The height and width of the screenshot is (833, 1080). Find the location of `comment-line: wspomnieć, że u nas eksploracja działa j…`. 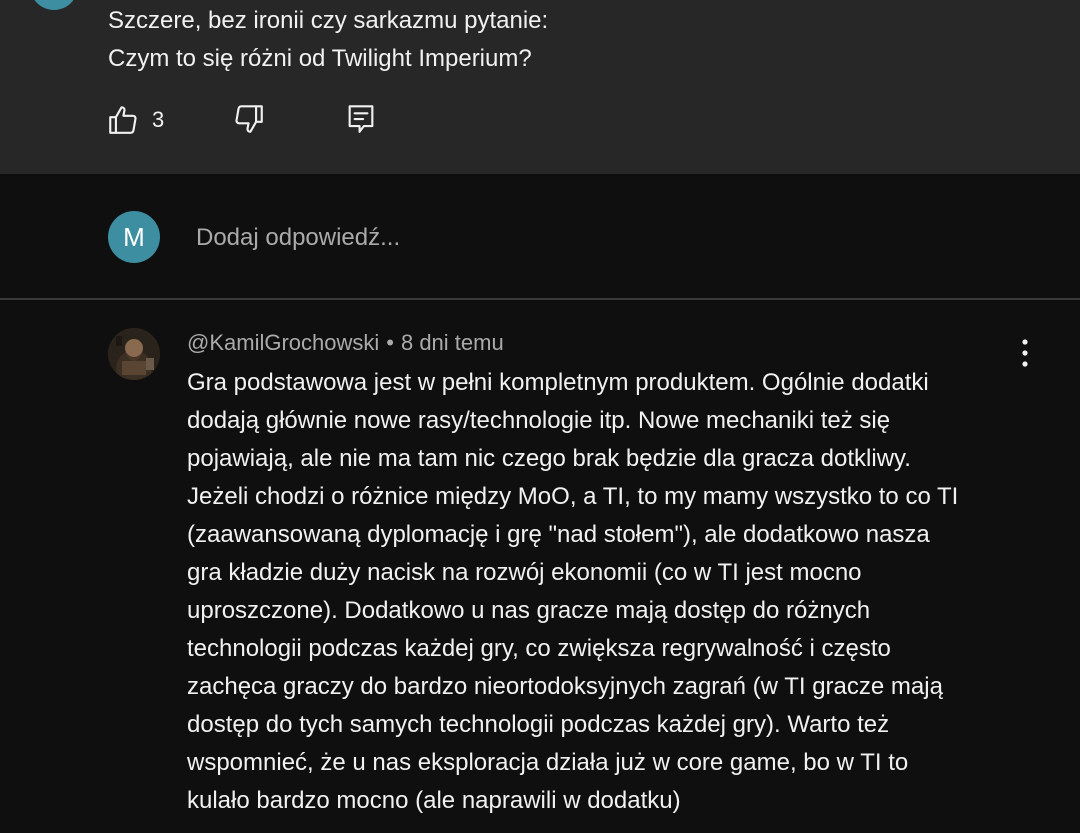

comment-line: wspomnieć, że u nas eksploracja działa j… is located at coordinates (548, 762).